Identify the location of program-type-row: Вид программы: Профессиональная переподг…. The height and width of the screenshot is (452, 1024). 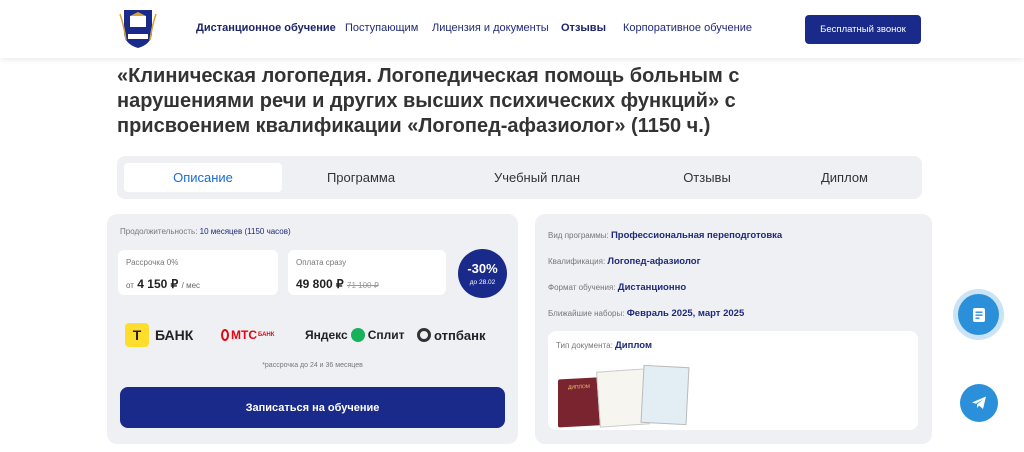
(665, 235).